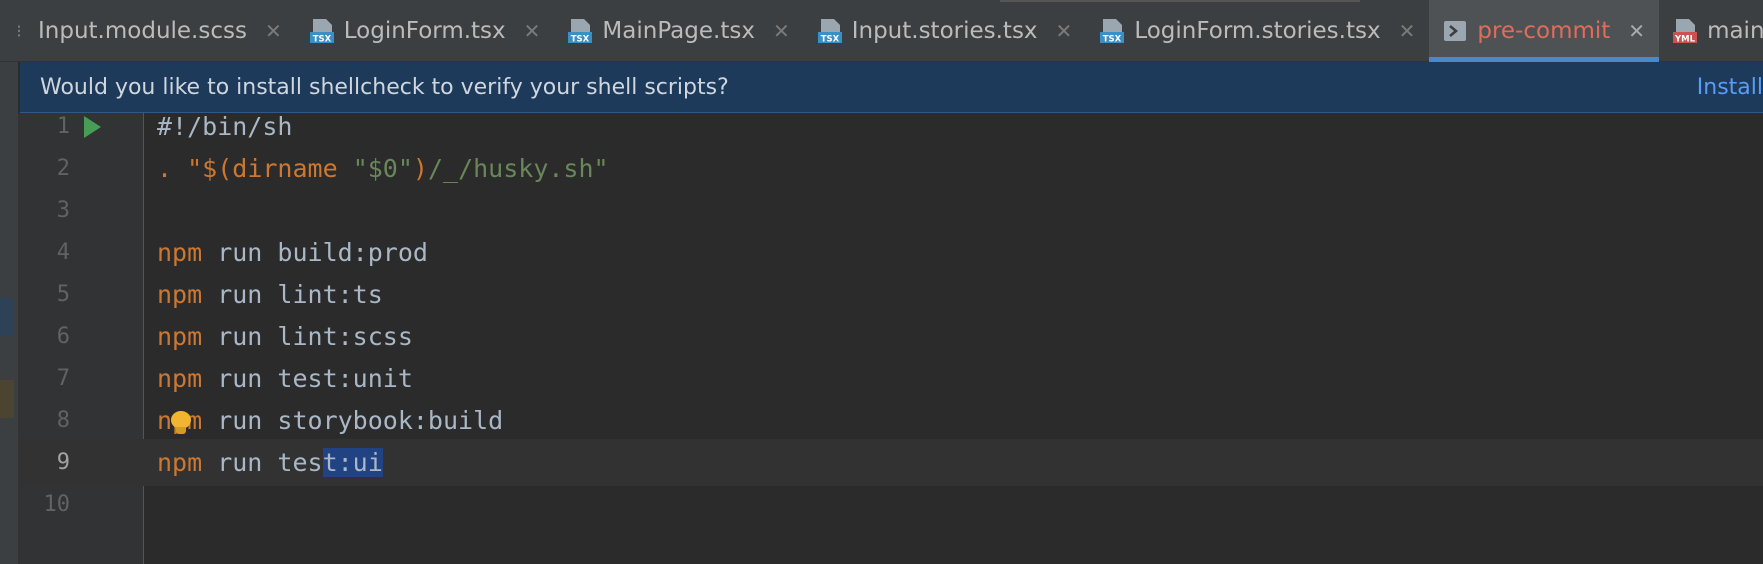 The height and width of the screenshot is (564, 1763). What do you see at coordinates (285, 378) in the screenshot?
I see `code-text: npm run test:unit` at bounding box center [285, 378].